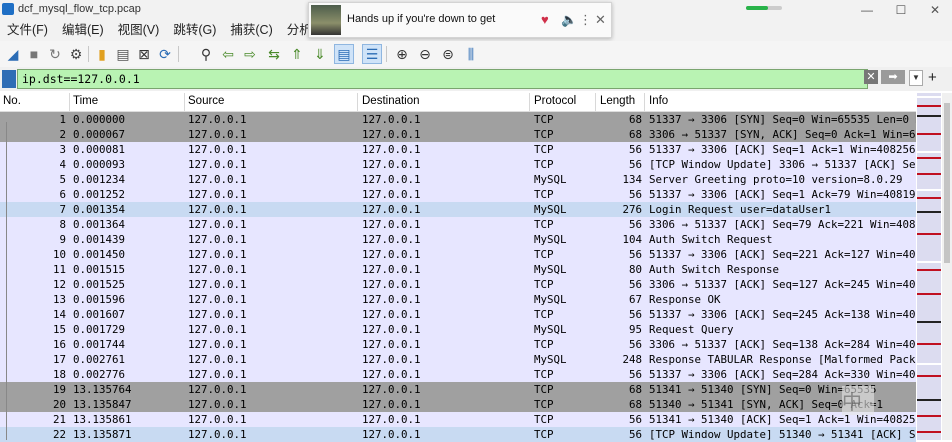 The image size is (952, 442). I want to click on packet-time-cell: 0.001525, so click(99, 284).